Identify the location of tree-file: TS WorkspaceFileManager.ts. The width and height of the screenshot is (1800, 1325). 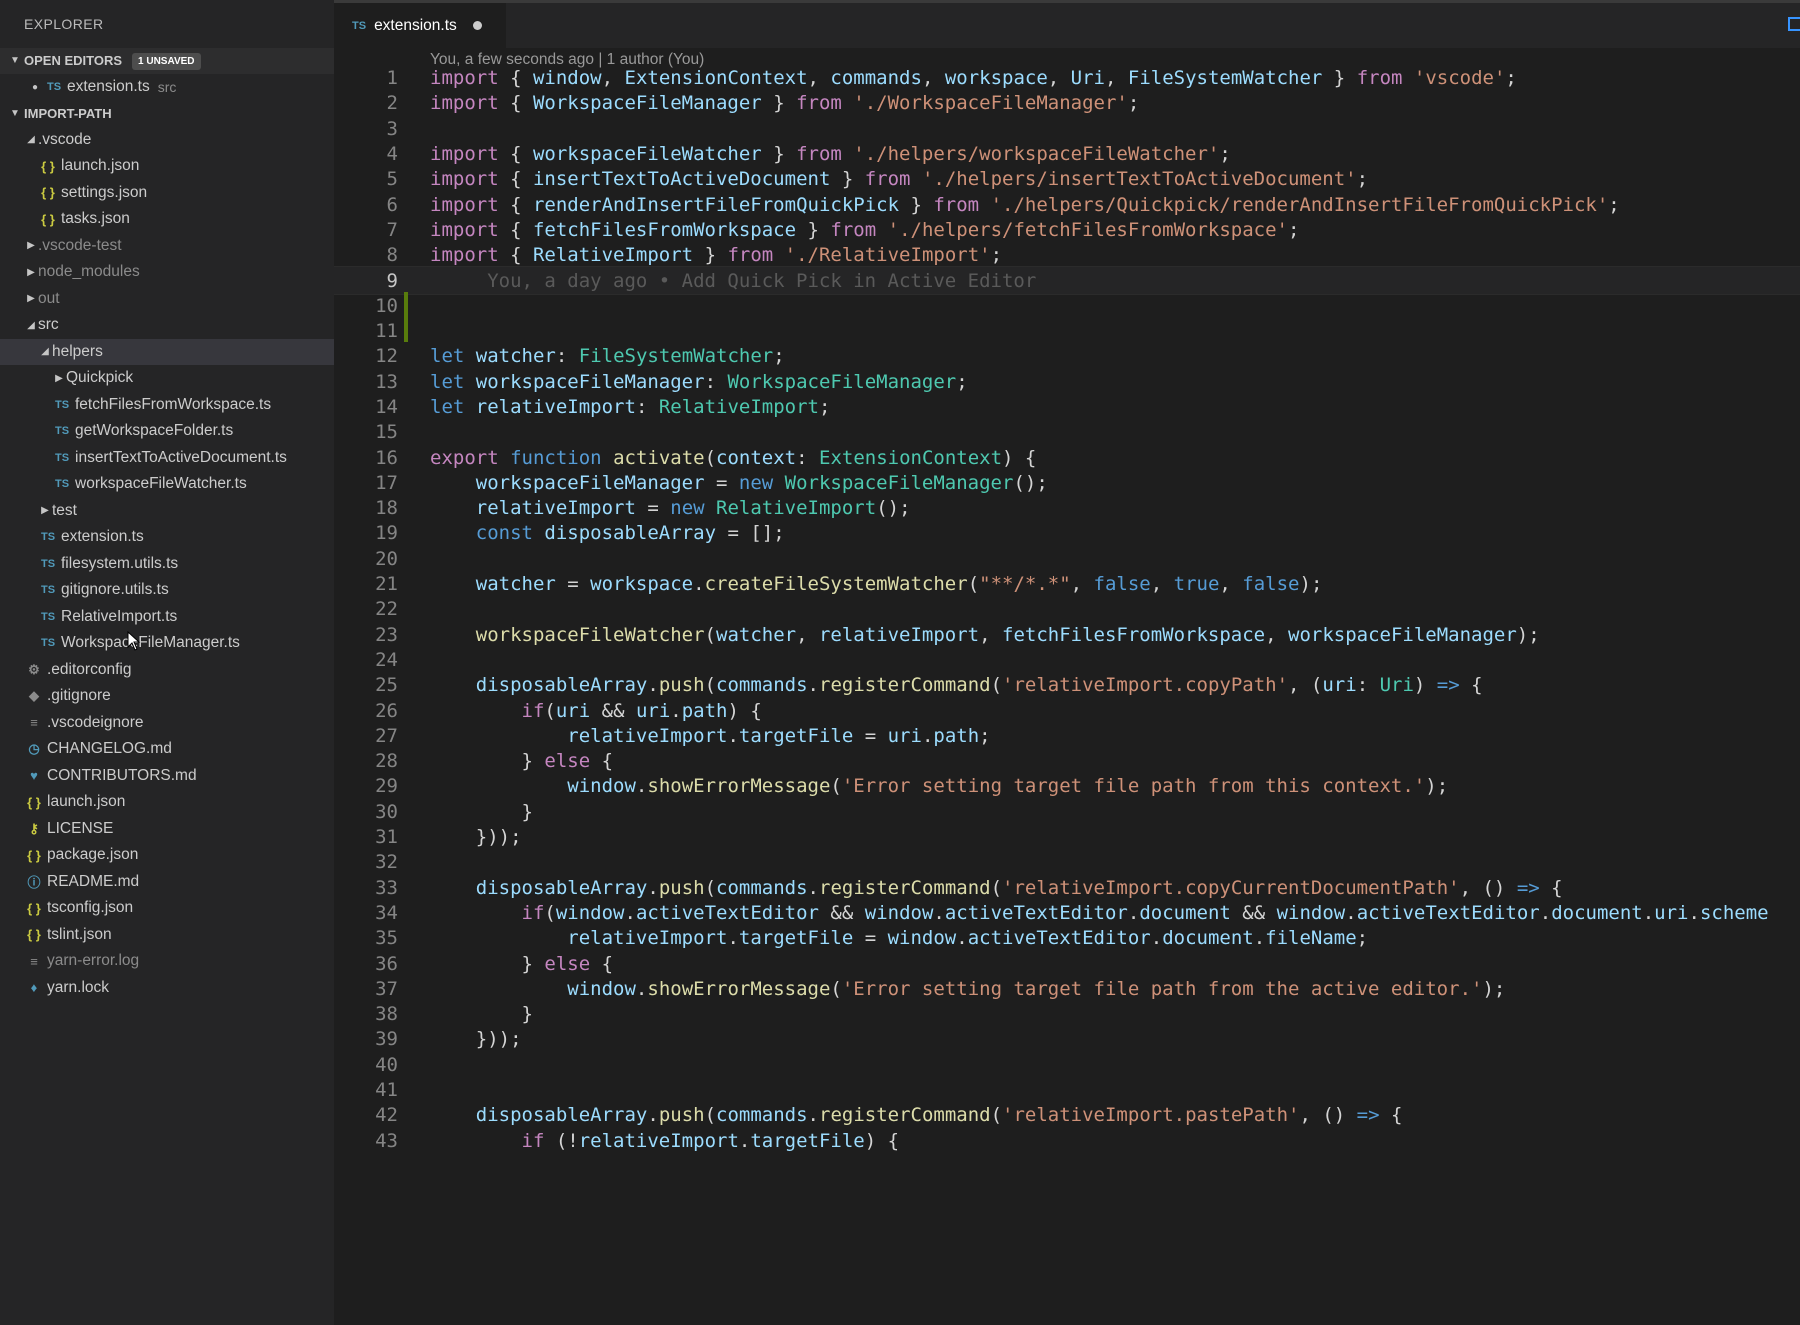
(167, 643).